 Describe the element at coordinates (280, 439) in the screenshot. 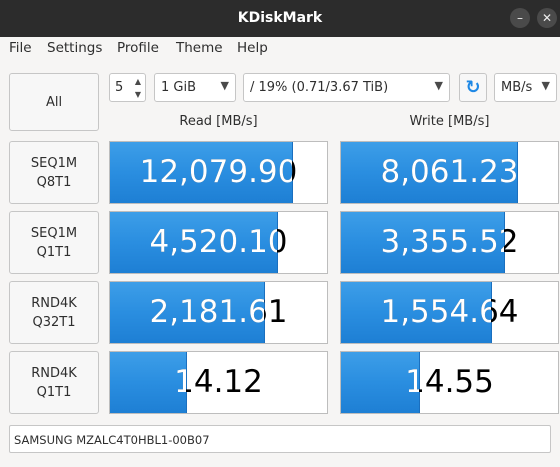

I see `comment-field: SAMSUNG MZALC4T0HBL1-00B07` at that location.